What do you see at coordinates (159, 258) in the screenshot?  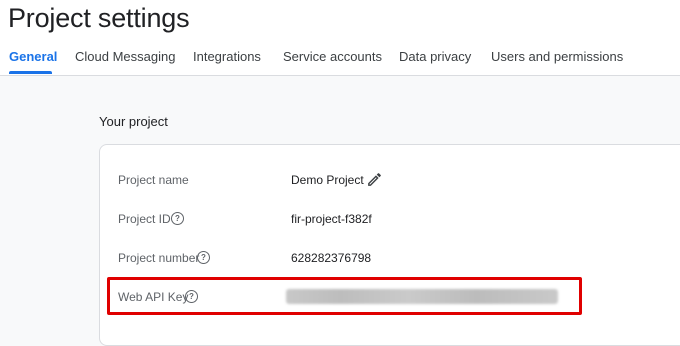 I see `project-number-label: Project number` at bounding box center [159, 258].